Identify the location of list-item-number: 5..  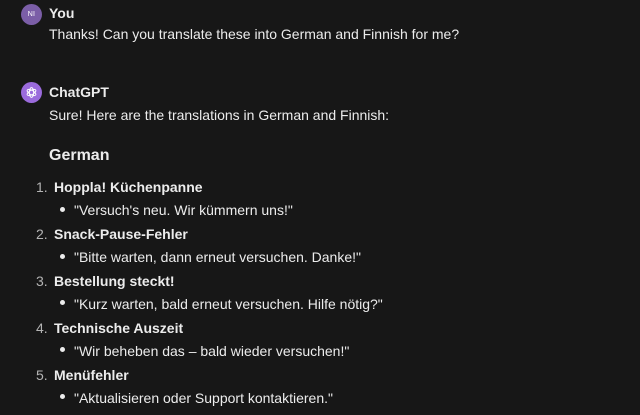
(42, 375).